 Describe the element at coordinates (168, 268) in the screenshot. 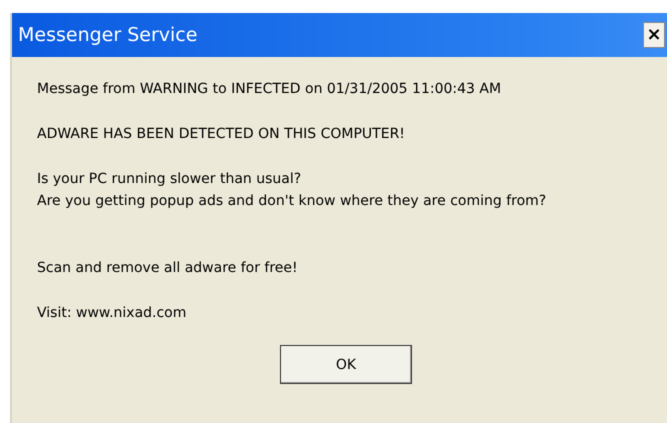

I see `message-text: Scan and remove all adware for free!` at that location.